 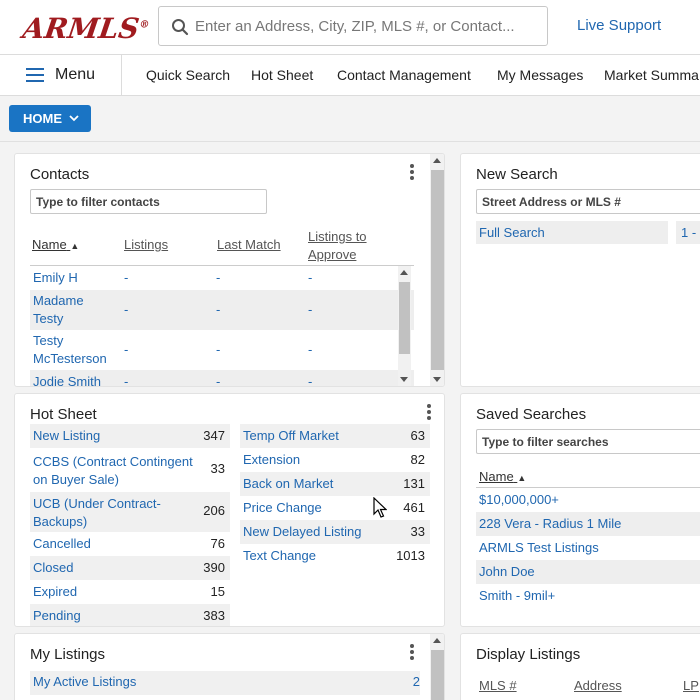 I want to click on hotsheet-count: 383, so click(x=214, y=615).